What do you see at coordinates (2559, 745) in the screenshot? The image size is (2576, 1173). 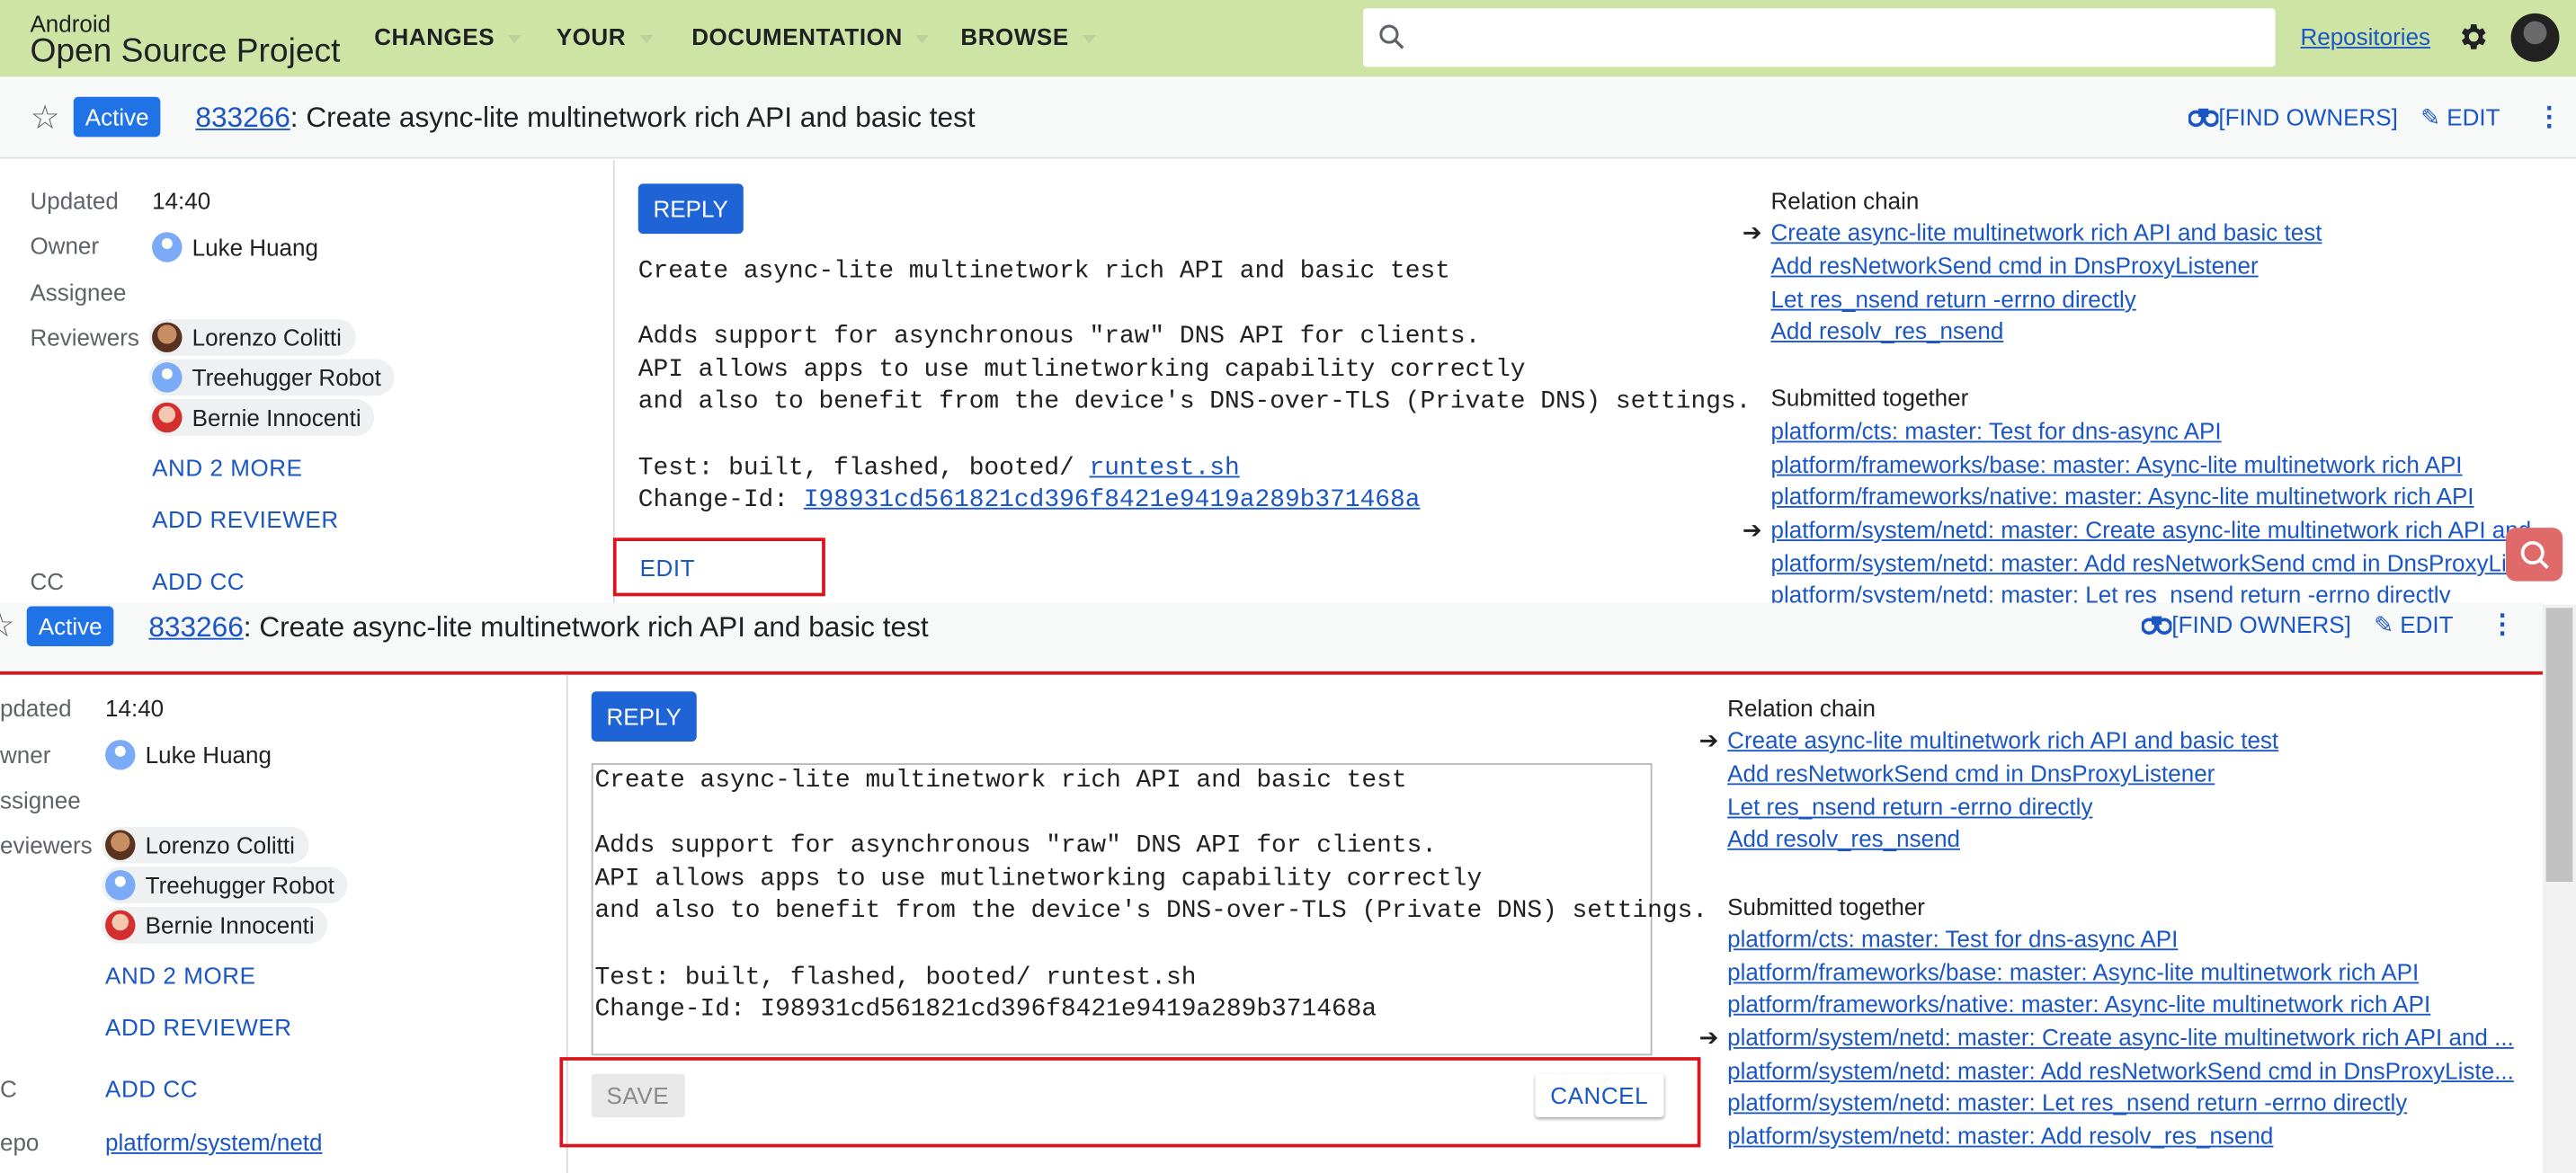 I see `scrollbar-thumb` at bounding box center [2559, 745].